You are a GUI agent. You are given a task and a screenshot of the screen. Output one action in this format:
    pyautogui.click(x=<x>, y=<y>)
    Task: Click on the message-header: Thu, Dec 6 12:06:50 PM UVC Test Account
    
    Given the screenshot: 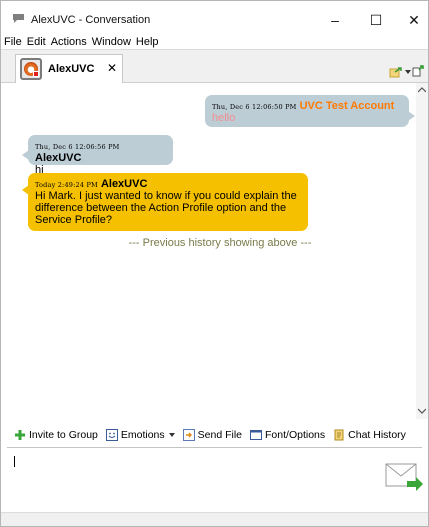 What is the action you would take?
    pyautogui.click(x=307, y=106)
    